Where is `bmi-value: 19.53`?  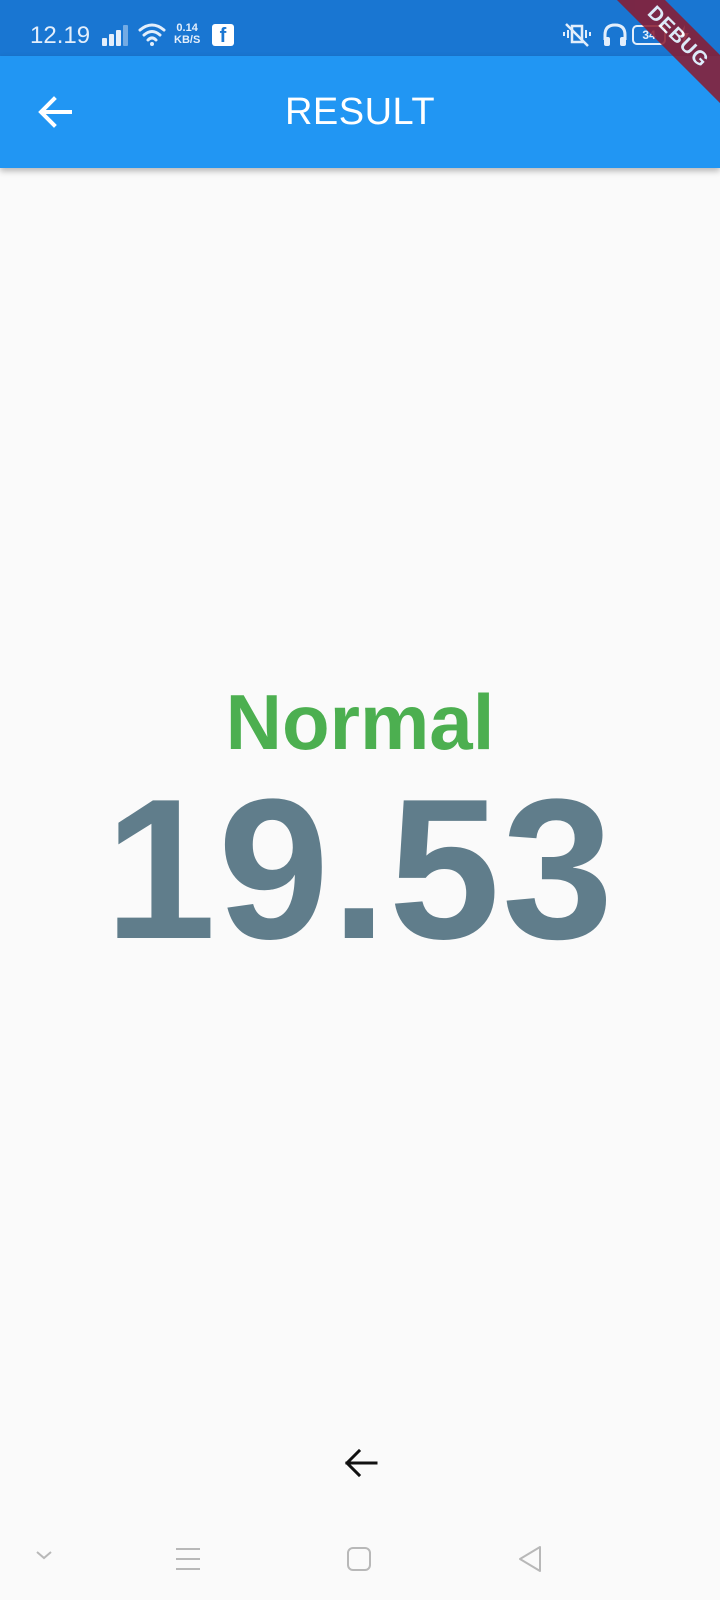 bmi-value: 19.53 is located at coordinates (360, 869).